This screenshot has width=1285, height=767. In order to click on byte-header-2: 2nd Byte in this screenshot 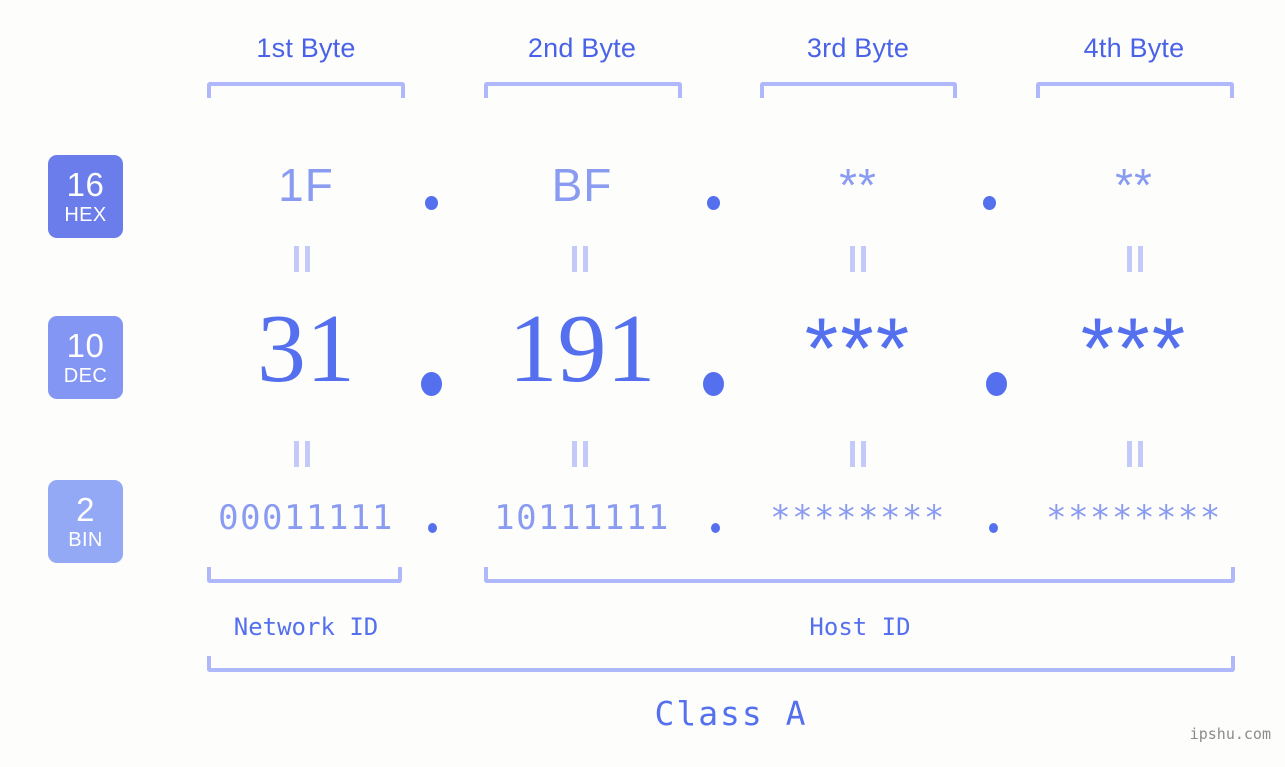, I will do `click(582, 48)`.